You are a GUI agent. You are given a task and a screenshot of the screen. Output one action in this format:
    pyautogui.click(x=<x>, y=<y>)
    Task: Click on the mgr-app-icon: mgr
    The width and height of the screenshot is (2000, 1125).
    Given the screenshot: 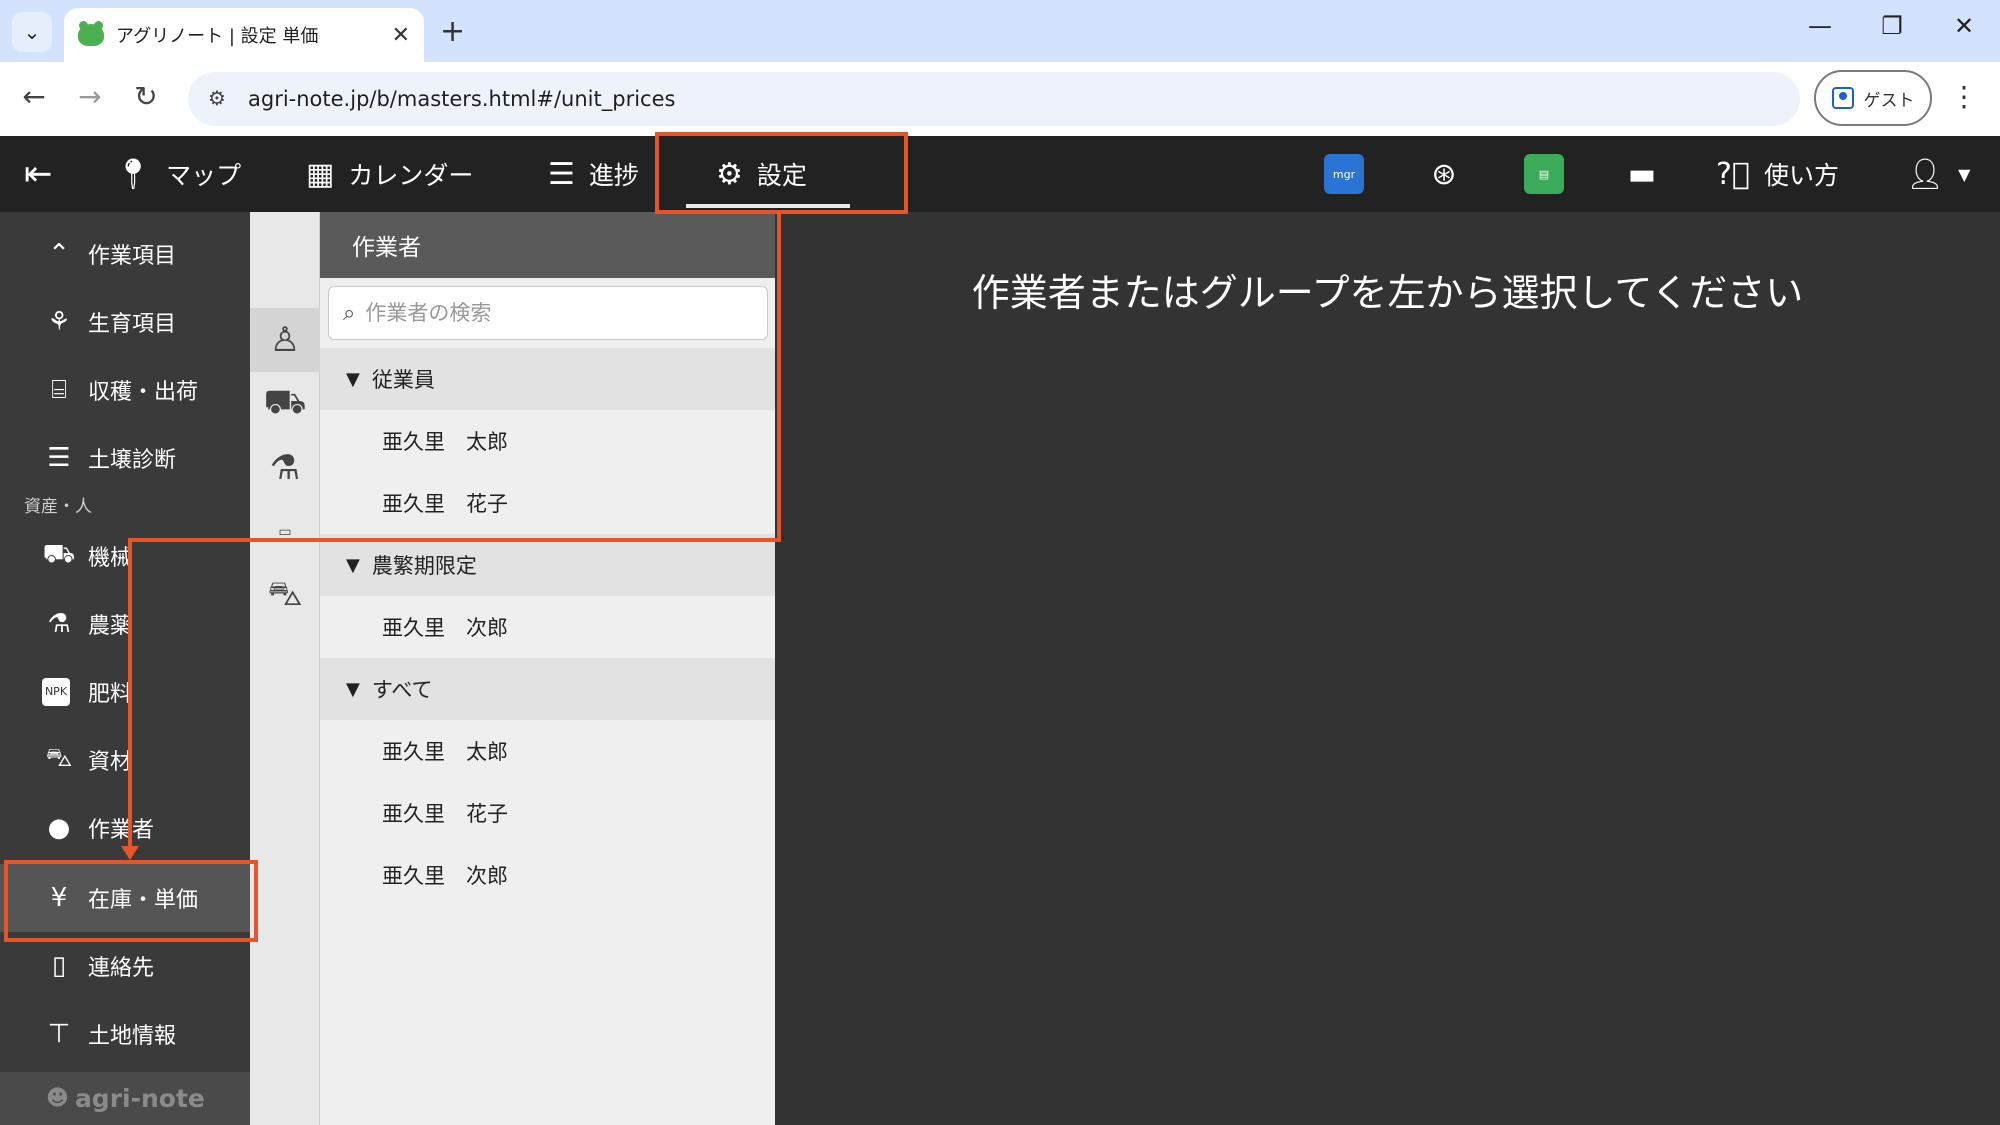 What is the action you would take?
    pyautogui.click(x=1344, y=174)
    